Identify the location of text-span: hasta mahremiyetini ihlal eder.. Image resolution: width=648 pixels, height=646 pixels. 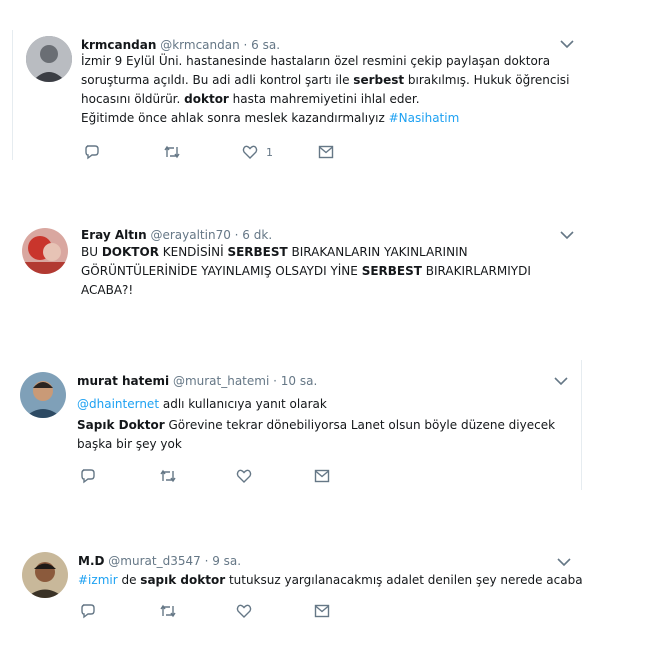
(324, 99).